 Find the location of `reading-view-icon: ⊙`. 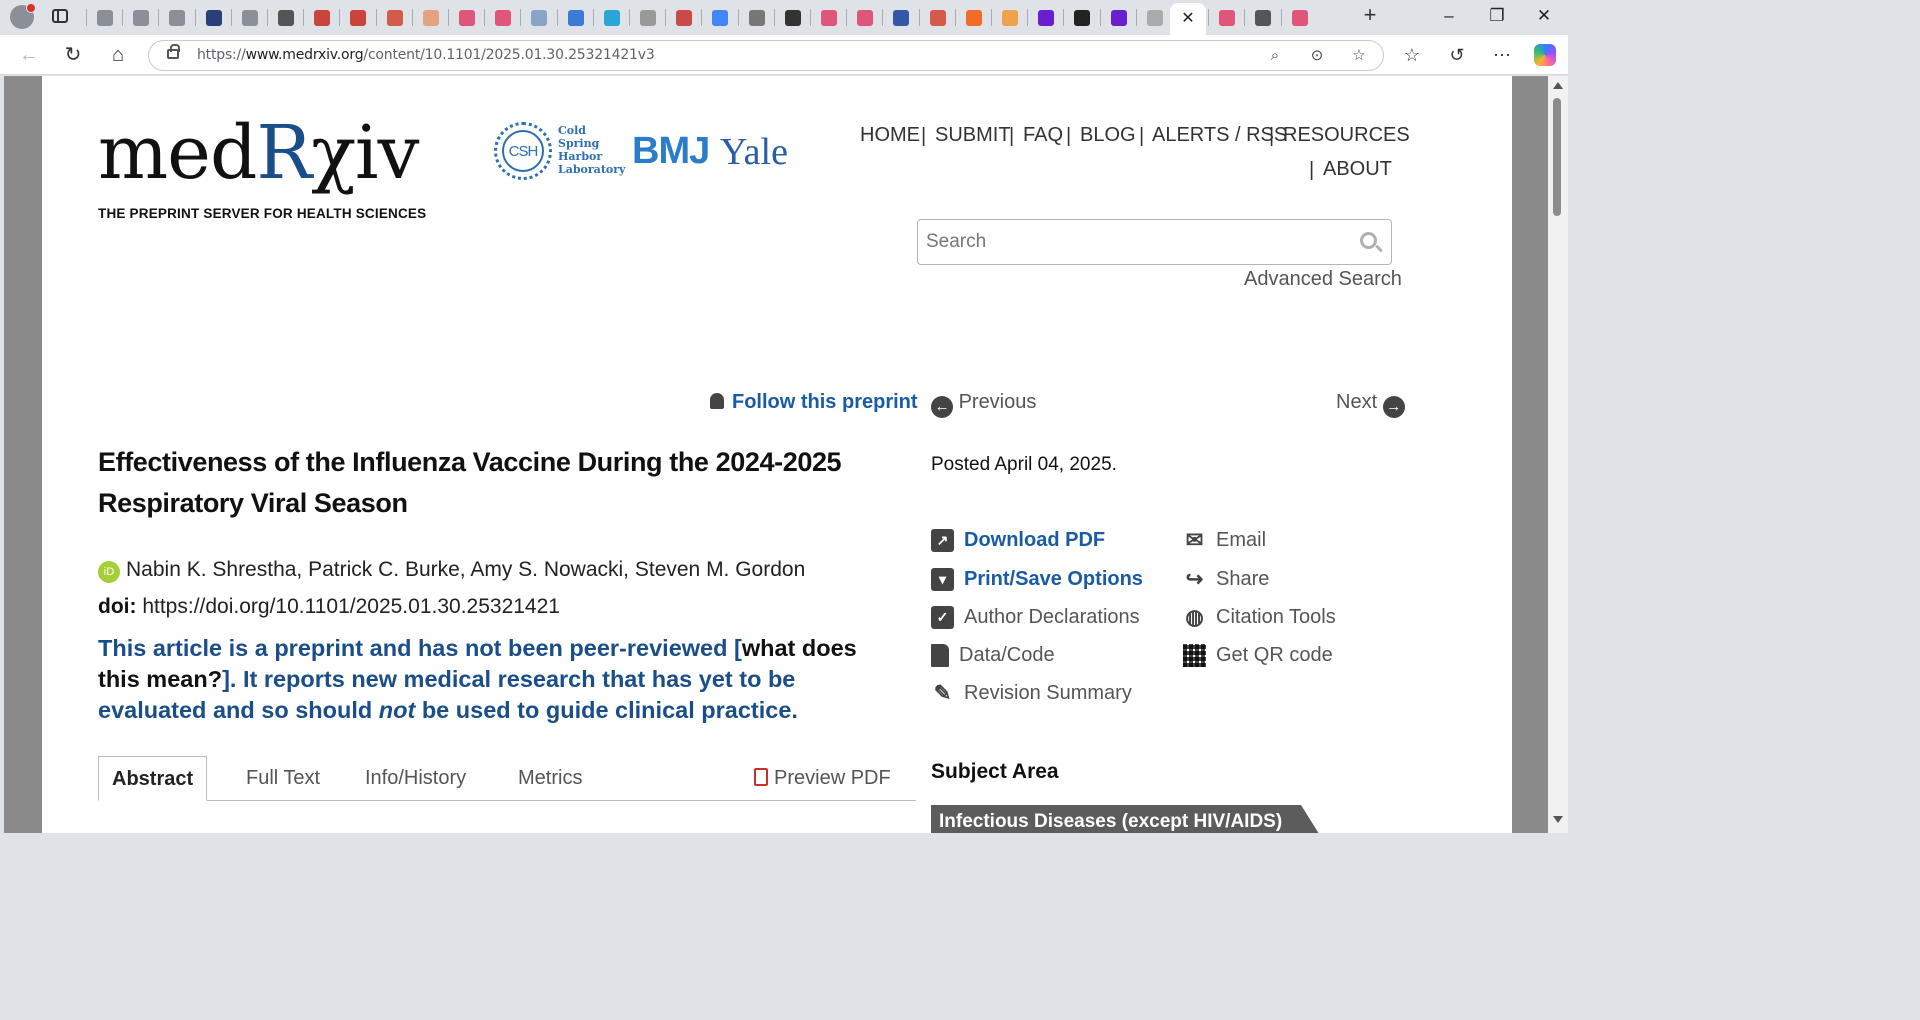

reading-view-icon: ⊙ is located at coordinates (1317, 56).